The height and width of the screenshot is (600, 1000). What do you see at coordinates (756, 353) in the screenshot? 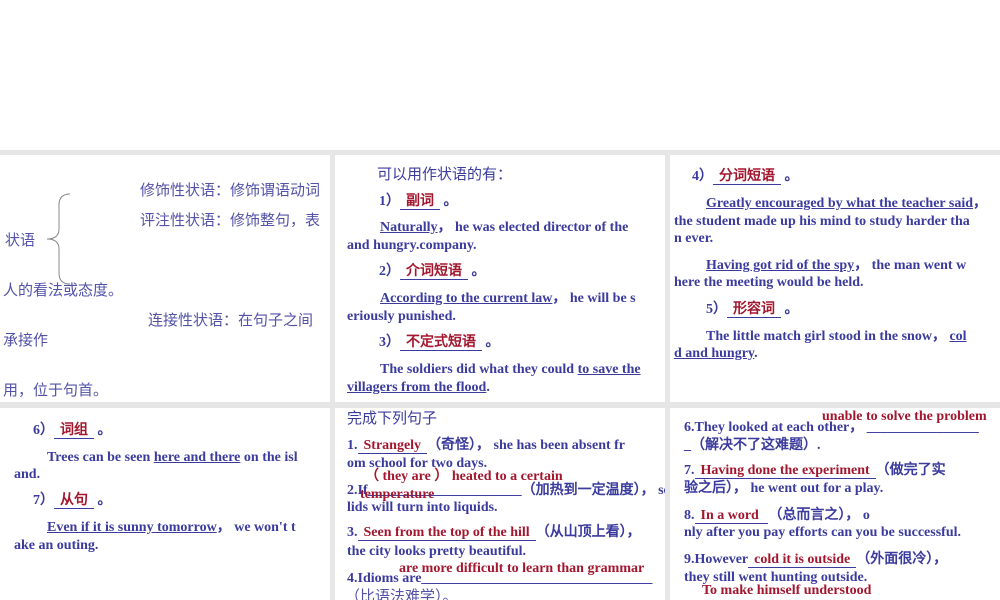
I see `text-segment: .` at bounding box center [756, 353].